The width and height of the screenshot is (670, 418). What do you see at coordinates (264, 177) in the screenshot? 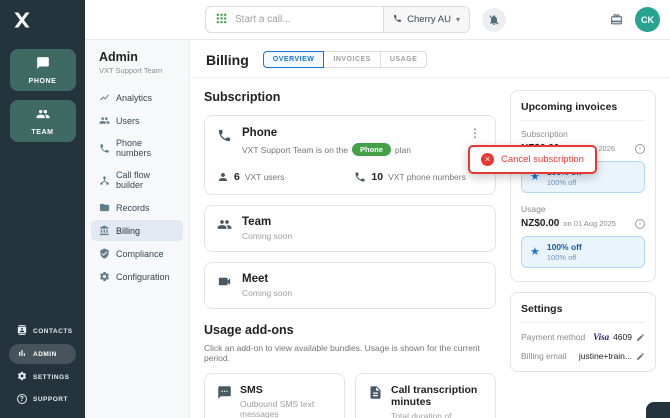
I see `users-label: VXT users` at bounding box center [264, 177].